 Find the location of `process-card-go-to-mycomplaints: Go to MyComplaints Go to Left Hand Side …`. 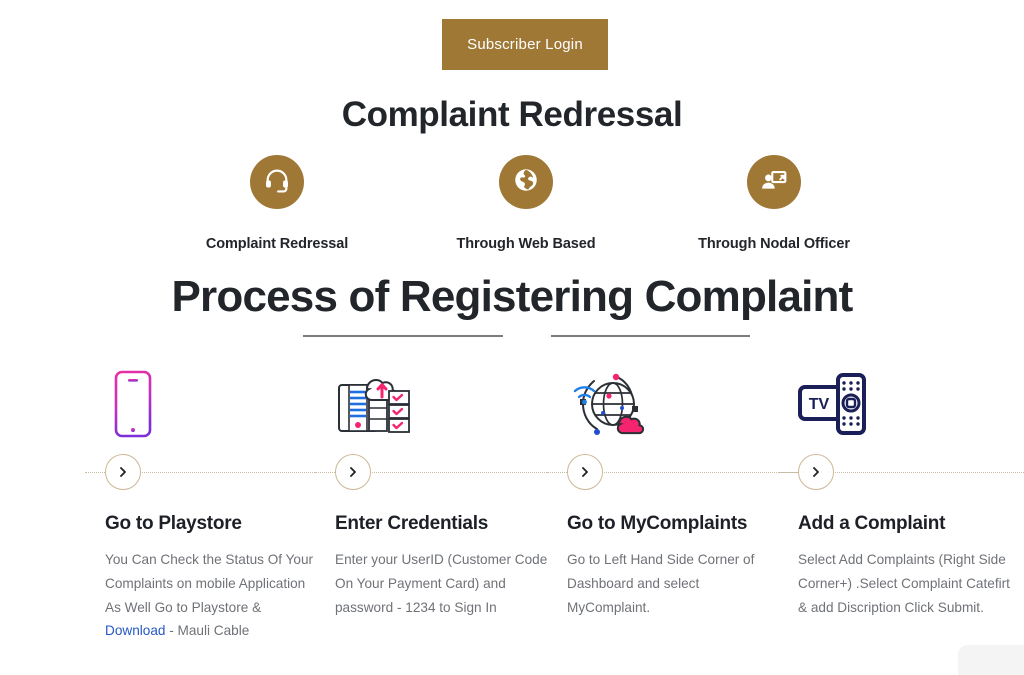

process-card-go-to-mycomplaints: Go to MyComplaints Go to Left Hand Side … is located at coordinates (682, 492).